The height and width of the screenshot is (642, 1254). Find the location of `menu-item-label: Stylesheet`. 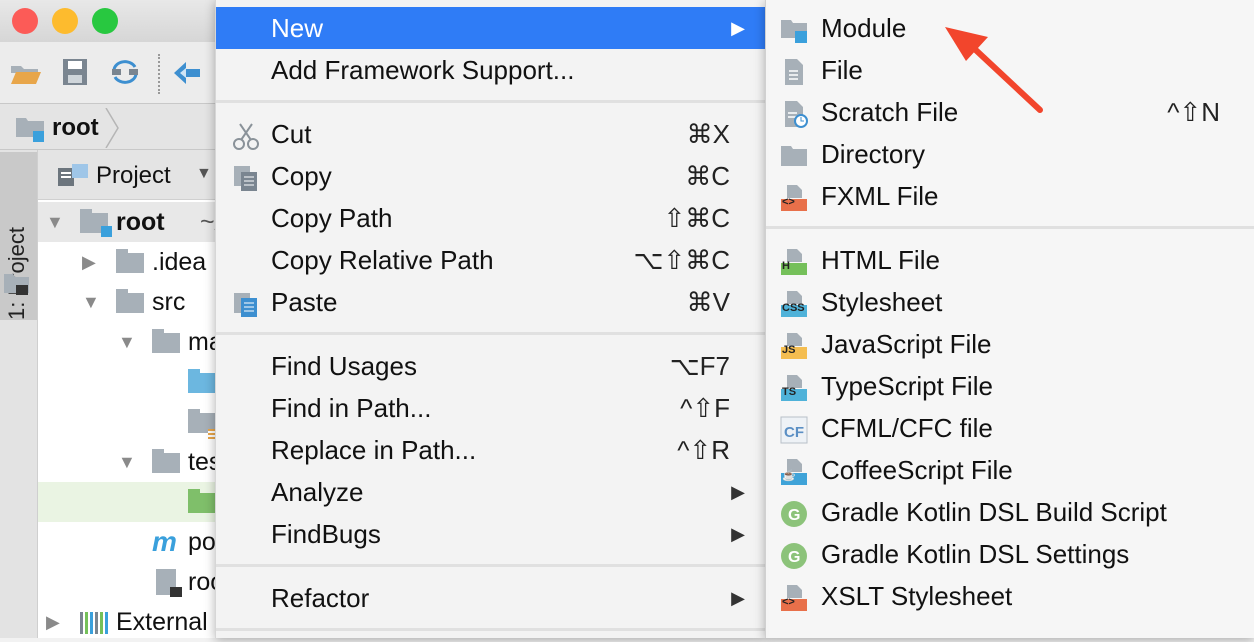

menu-item-label: Stylesheet is located at coordinates (882, 302).